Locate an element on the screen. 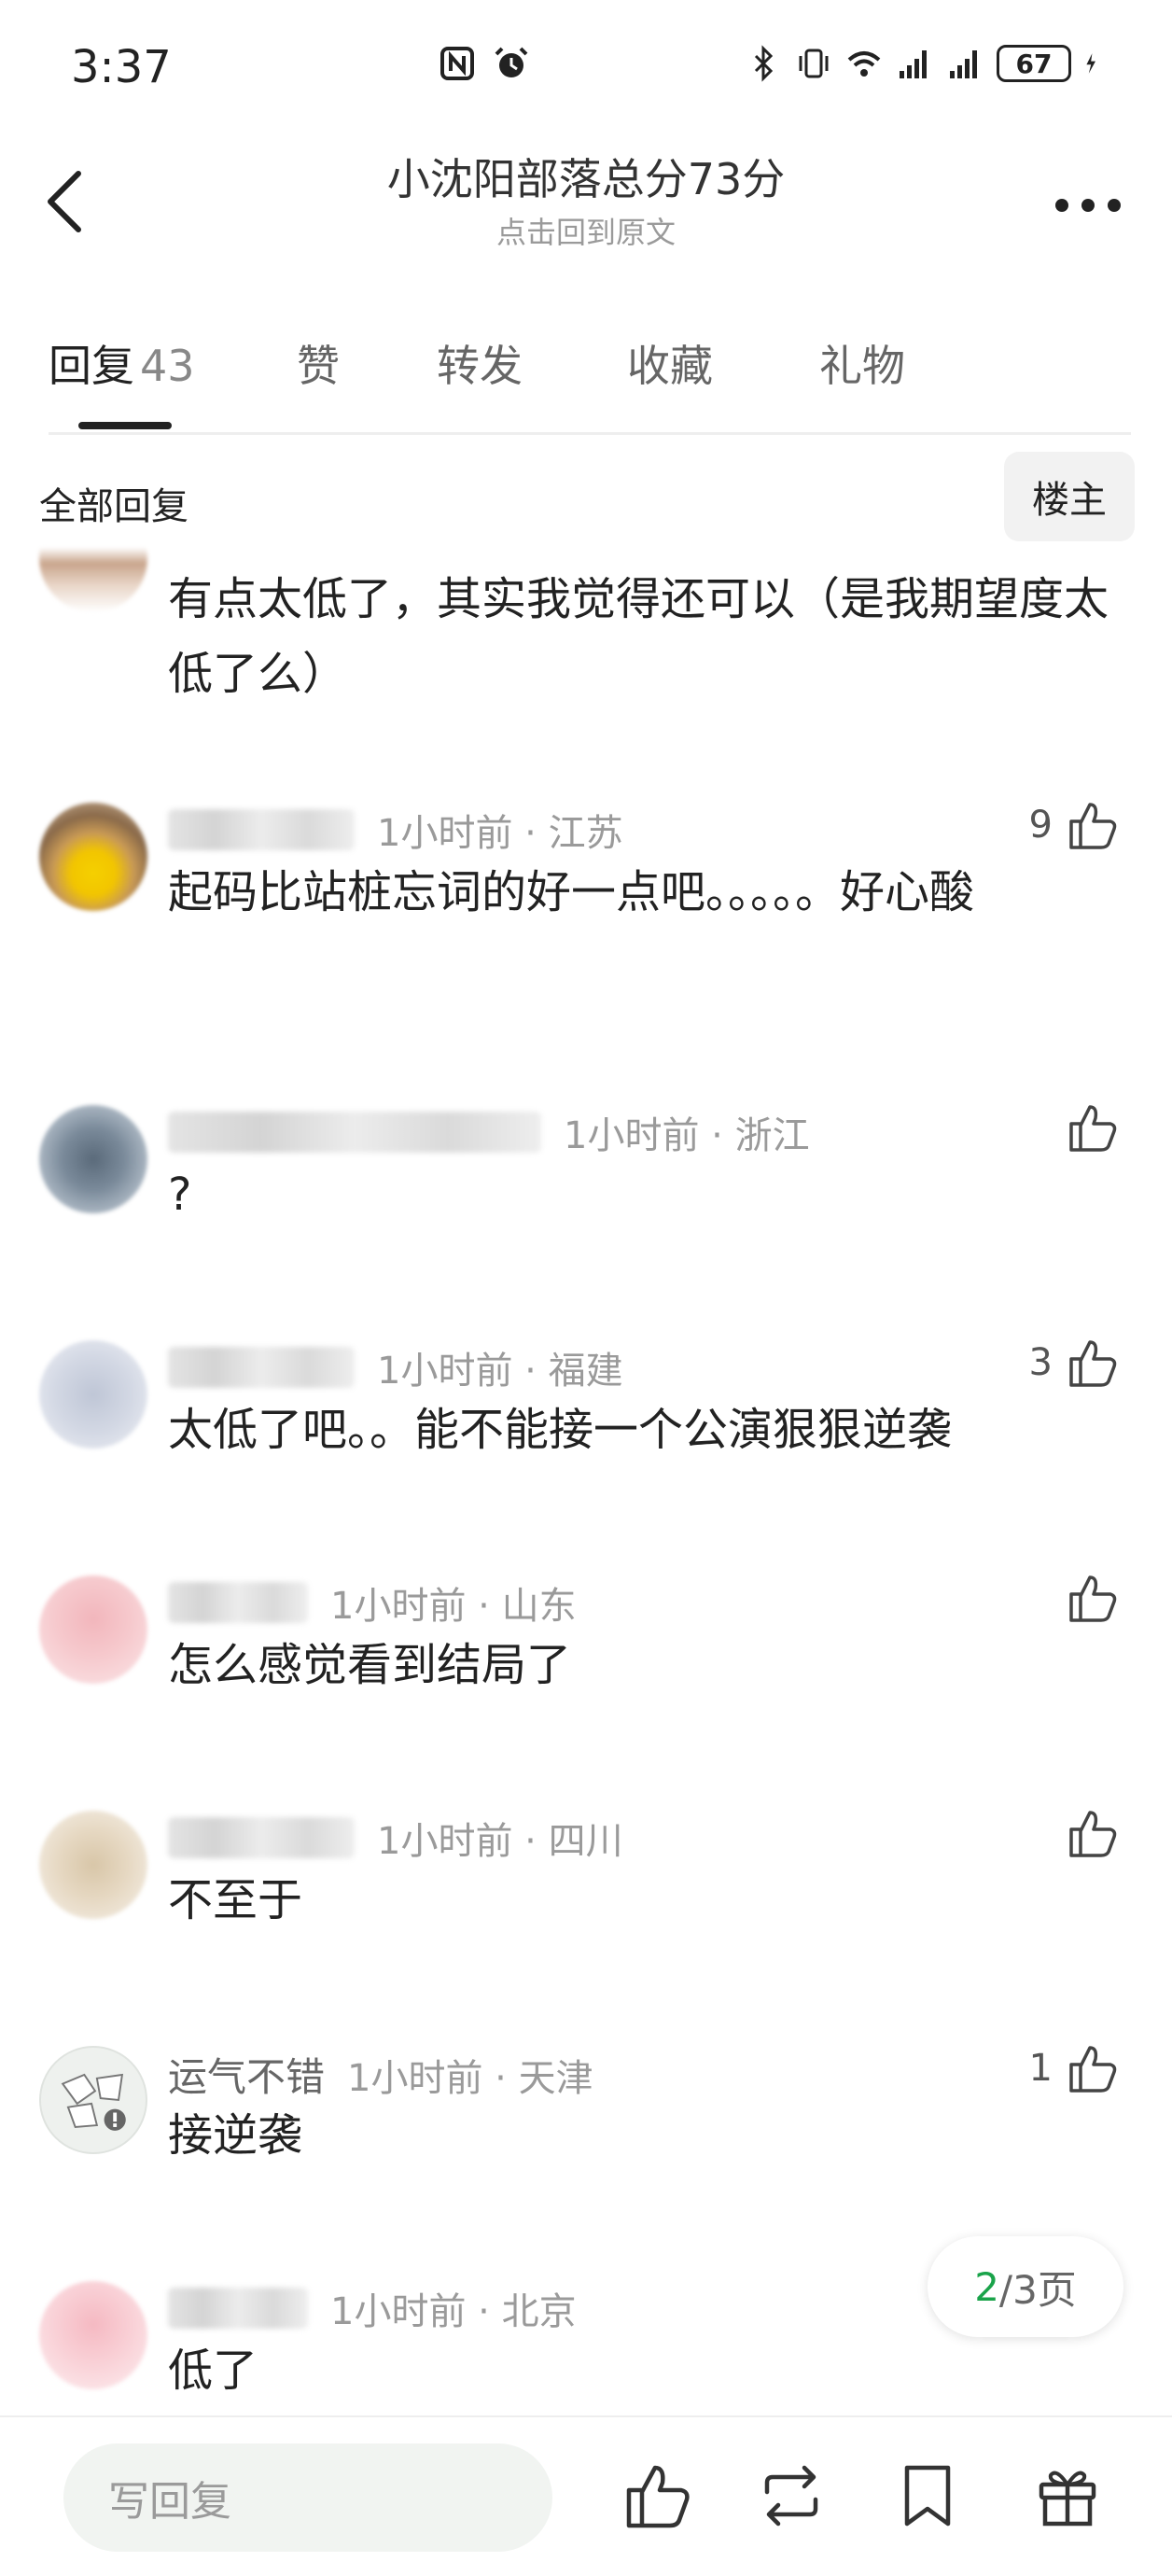 The width and height of the screenshot is (1172, 2576). comment-item: 1小时前 · 福建 3 太低了吧。。能不能接一个公演狠狠逆袭 is located at coordinates (586, 1424).